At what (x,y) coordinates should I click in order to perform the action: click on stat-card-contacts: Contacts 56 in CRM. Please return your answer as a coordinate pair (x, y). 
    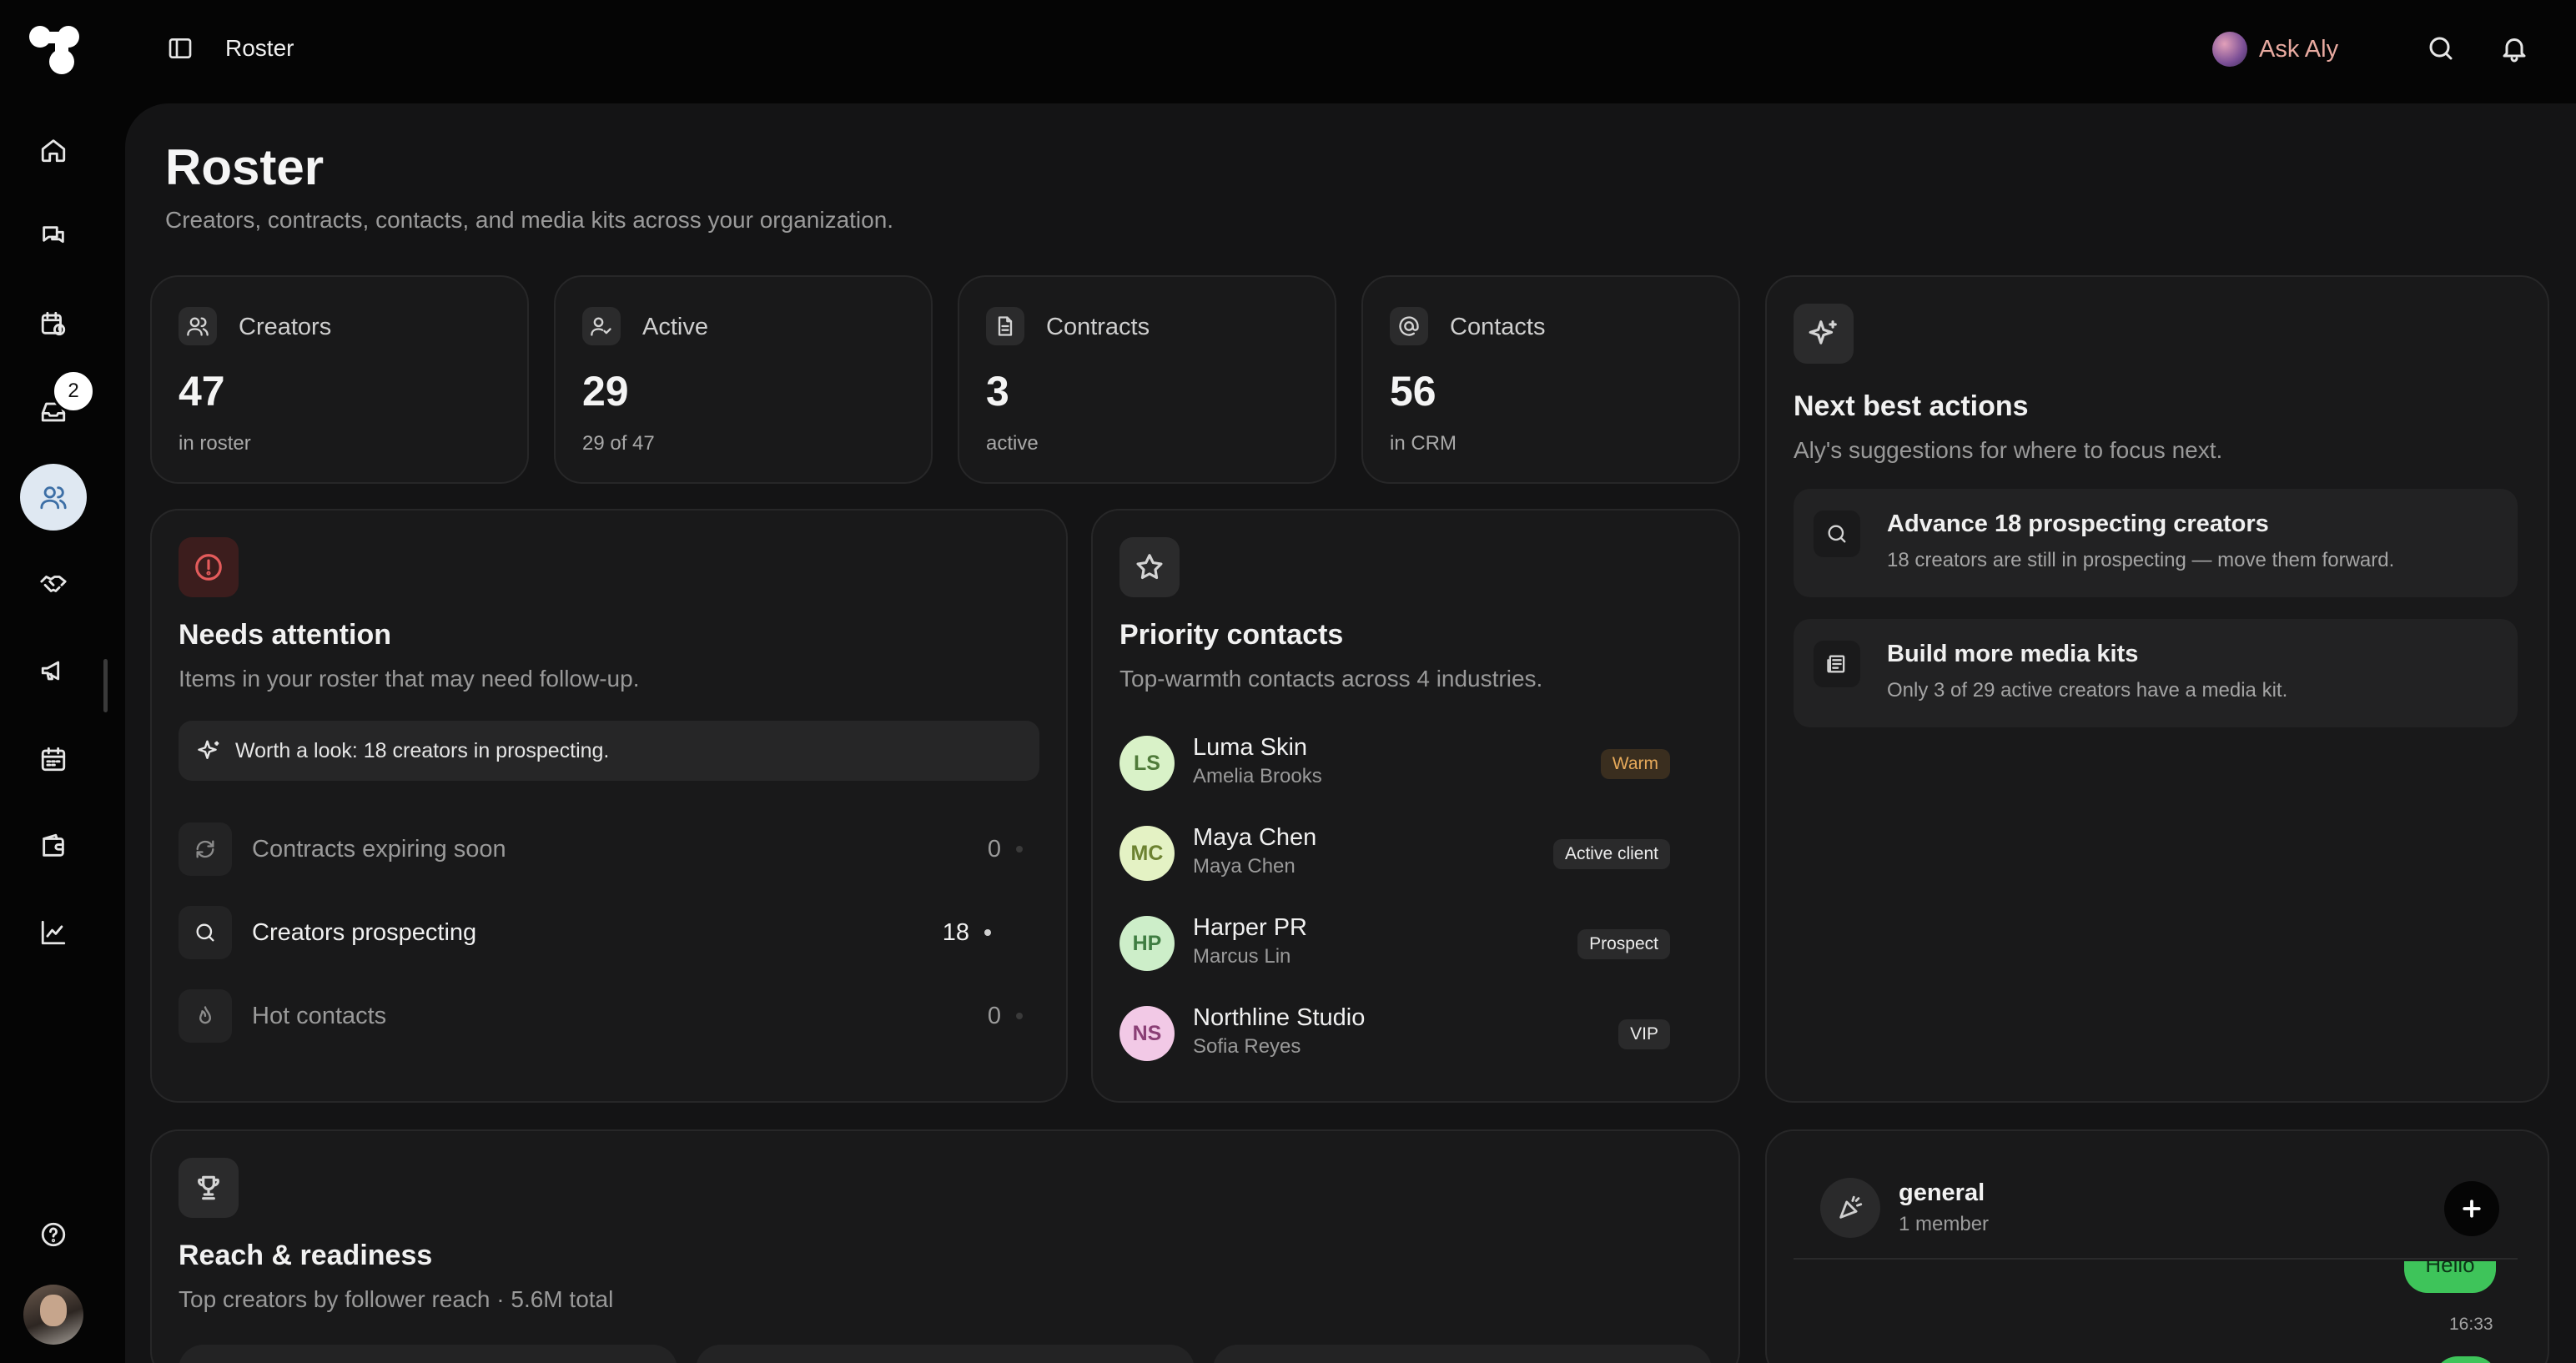
    Looking at the image, I should click on (1550, 379).